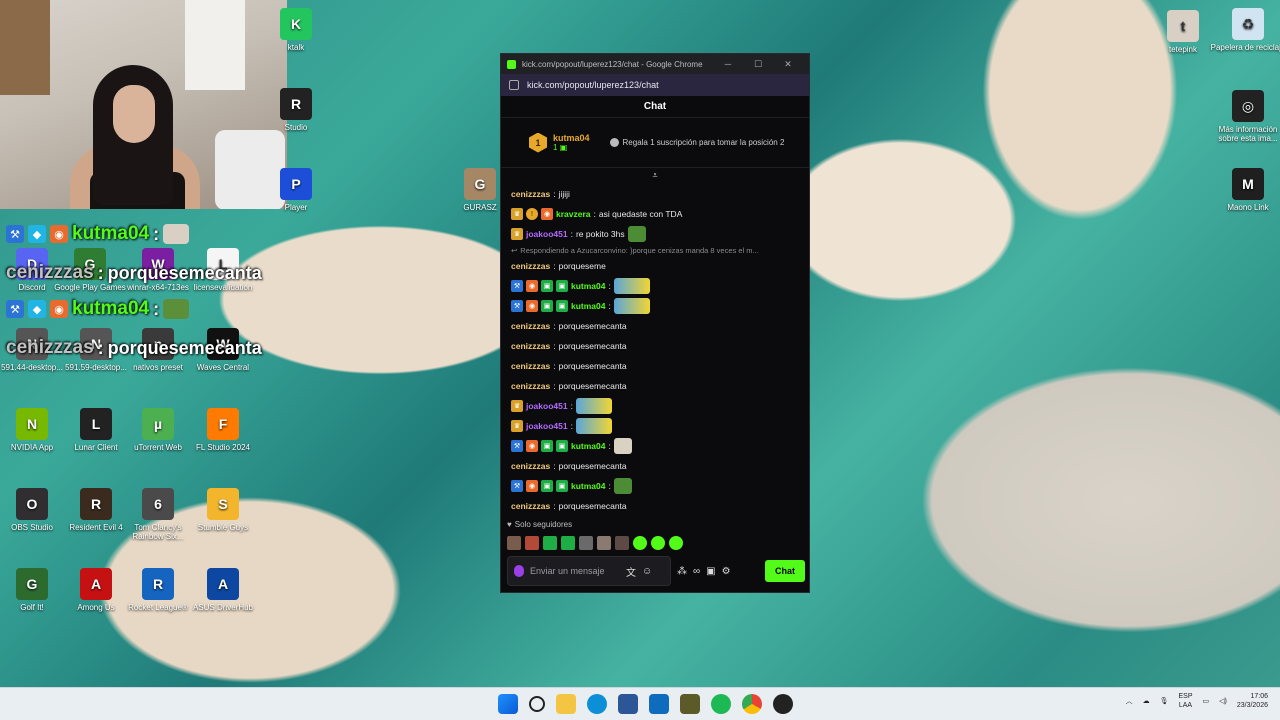 Image resolution: width=1280 pixels, height=720 pixels. Describe the element at coordinates (1129, 701) in the screenshot. I see `chevron-up-icon: ︿` at that location.